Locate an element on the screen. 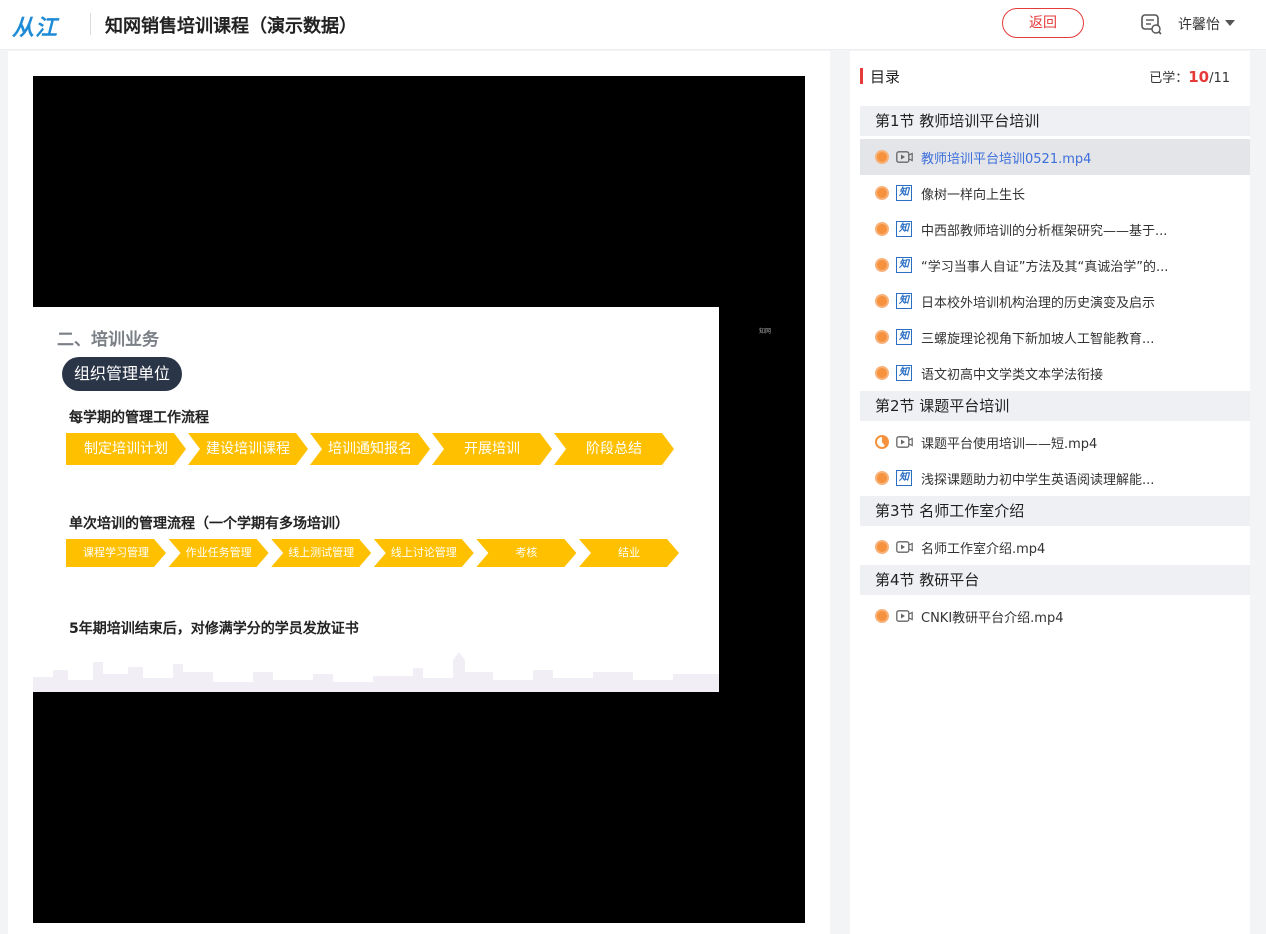 The height and width of the screenshot is (934, 1266). toc-item: 课题平台使用培训——短.mp4 is located at coordinates (1055, 442).